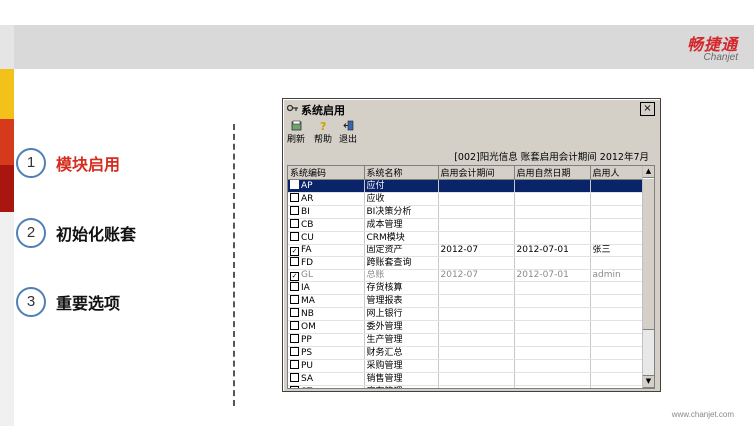 The height and width of the screenshot is (426, 754). I want to click on table-row: OM 委外管理, so click(465, 327).